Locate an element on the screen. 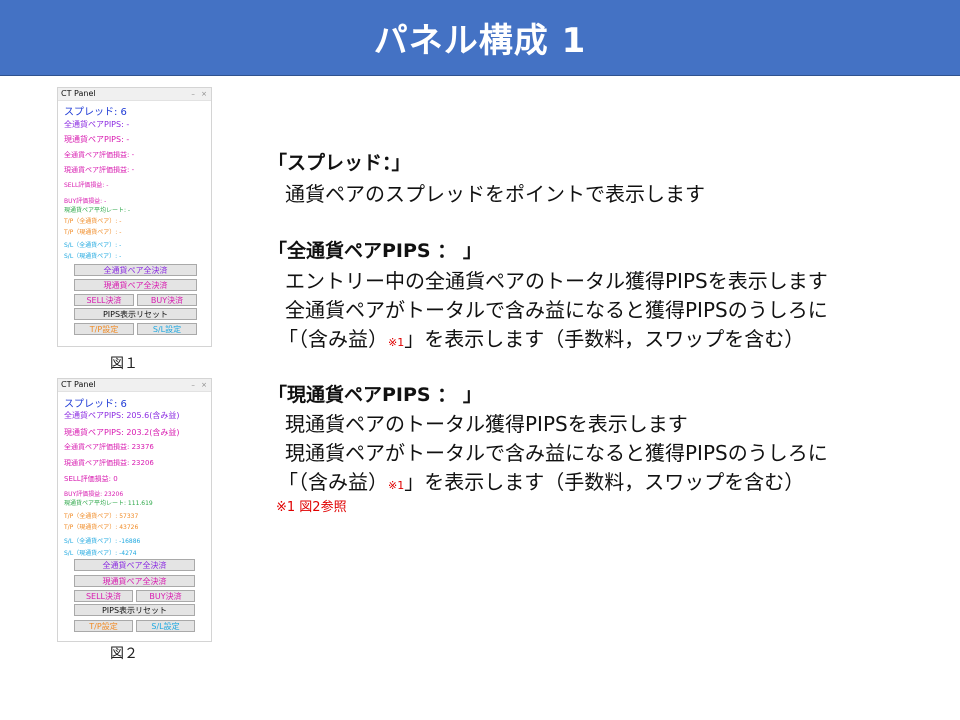  sell-eval-value: SELL評価損益: - is located at coordinates (86, 185).